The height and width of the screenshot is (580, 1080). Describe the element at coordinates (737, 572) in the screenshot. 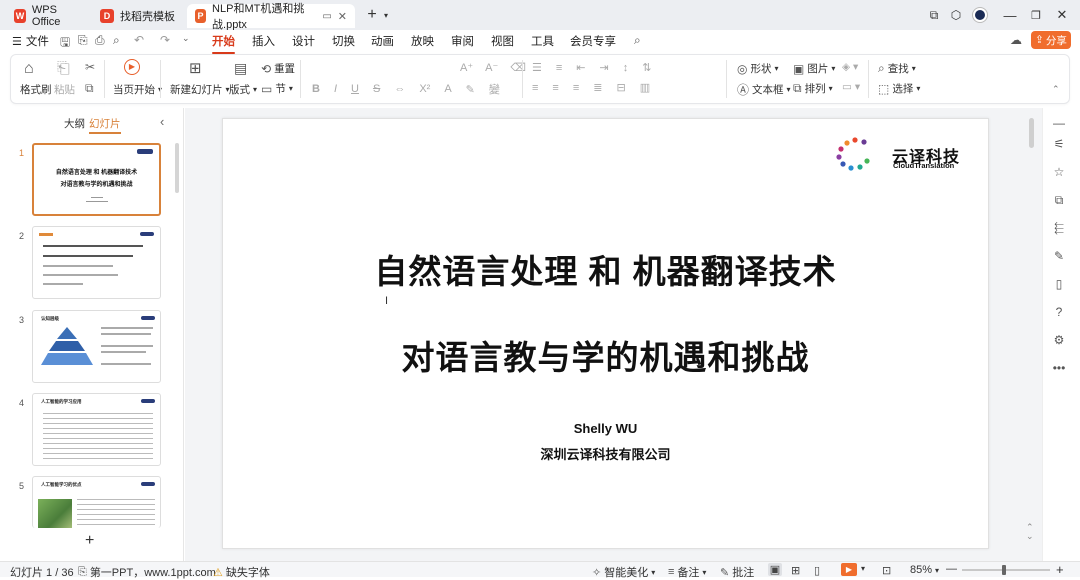

I see `comments-button: ✎ 批注` at that location.